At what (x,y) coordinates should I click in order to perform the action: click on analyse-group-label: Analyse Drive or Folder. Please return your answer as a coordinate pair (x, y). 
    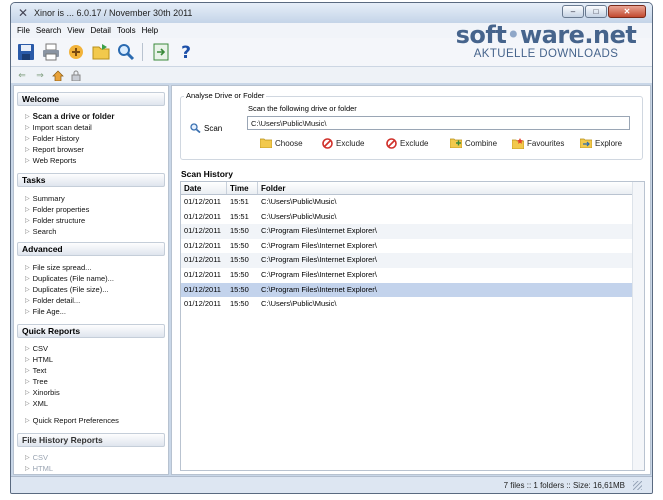
    Looking at the image, I should click on (225, 95).